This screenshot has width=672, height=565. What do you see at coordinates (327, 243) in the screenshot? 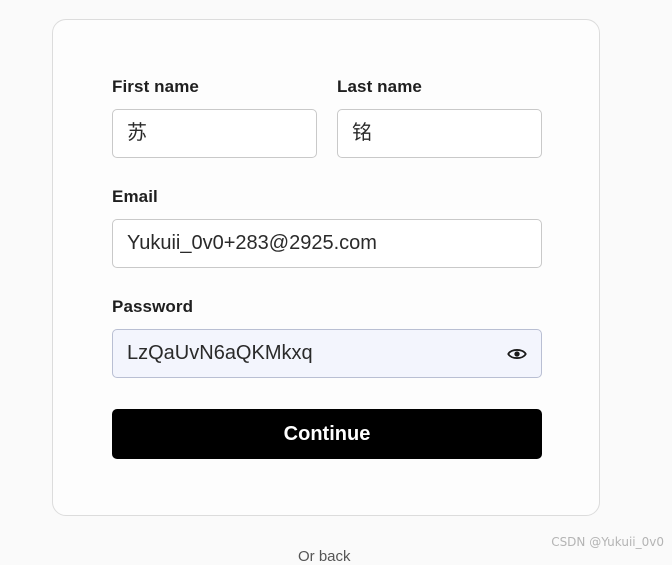
I see `email-input: Yukuii_0v0+283@2925.com` at bounding box center [327, 243].